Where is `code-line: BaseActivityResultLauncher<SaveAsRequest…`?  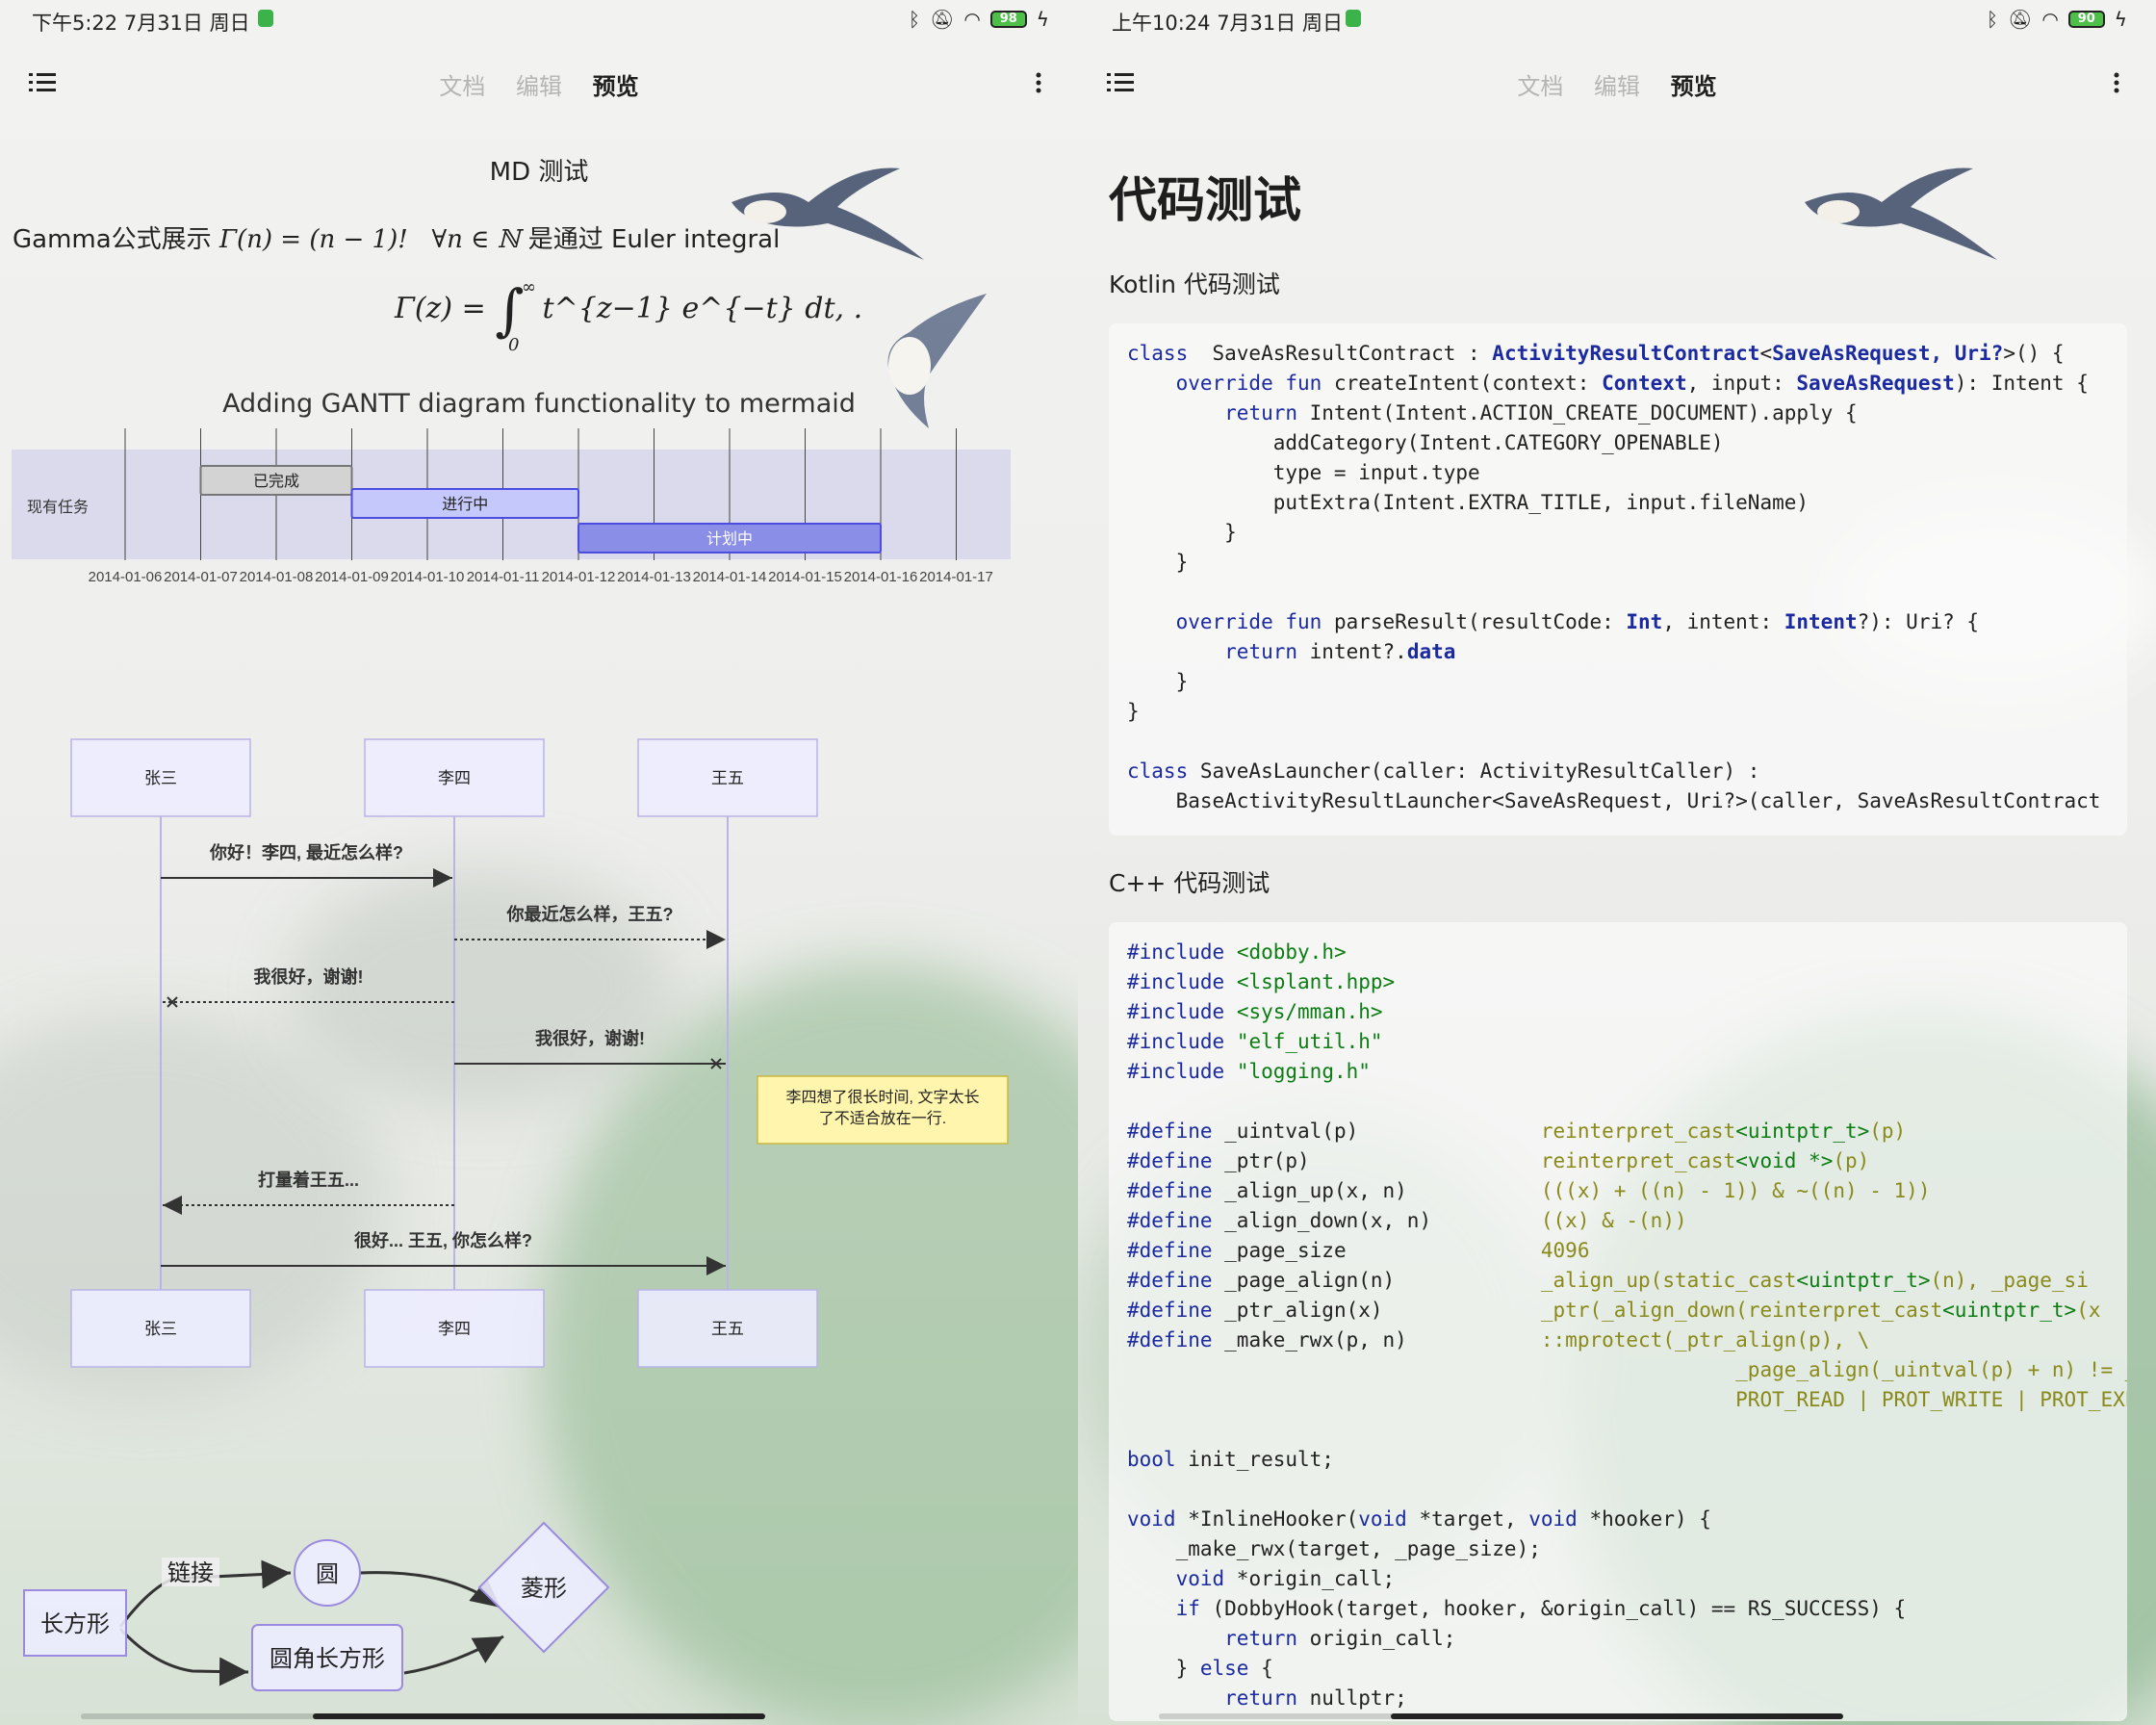
code-line: BaseActivityResultLauncher<SaveAsRequest… is located at coordinates (1614, 800).